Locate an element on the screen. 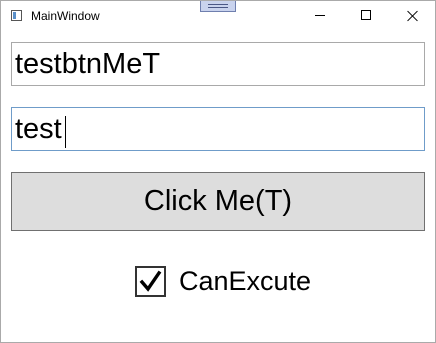  window-title: MainWindow is located at coordinates (65, 16).